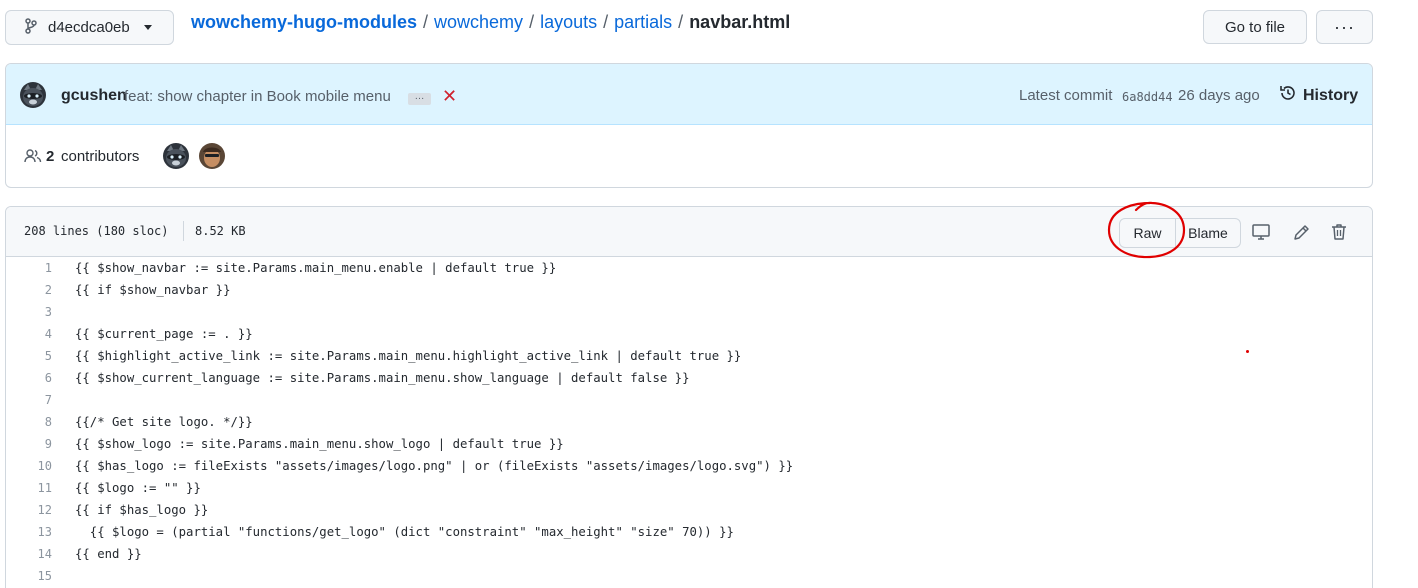 The height and width of the screenshot is (588, 1418). I want to click on git-branch-icon, so click(31, 27).